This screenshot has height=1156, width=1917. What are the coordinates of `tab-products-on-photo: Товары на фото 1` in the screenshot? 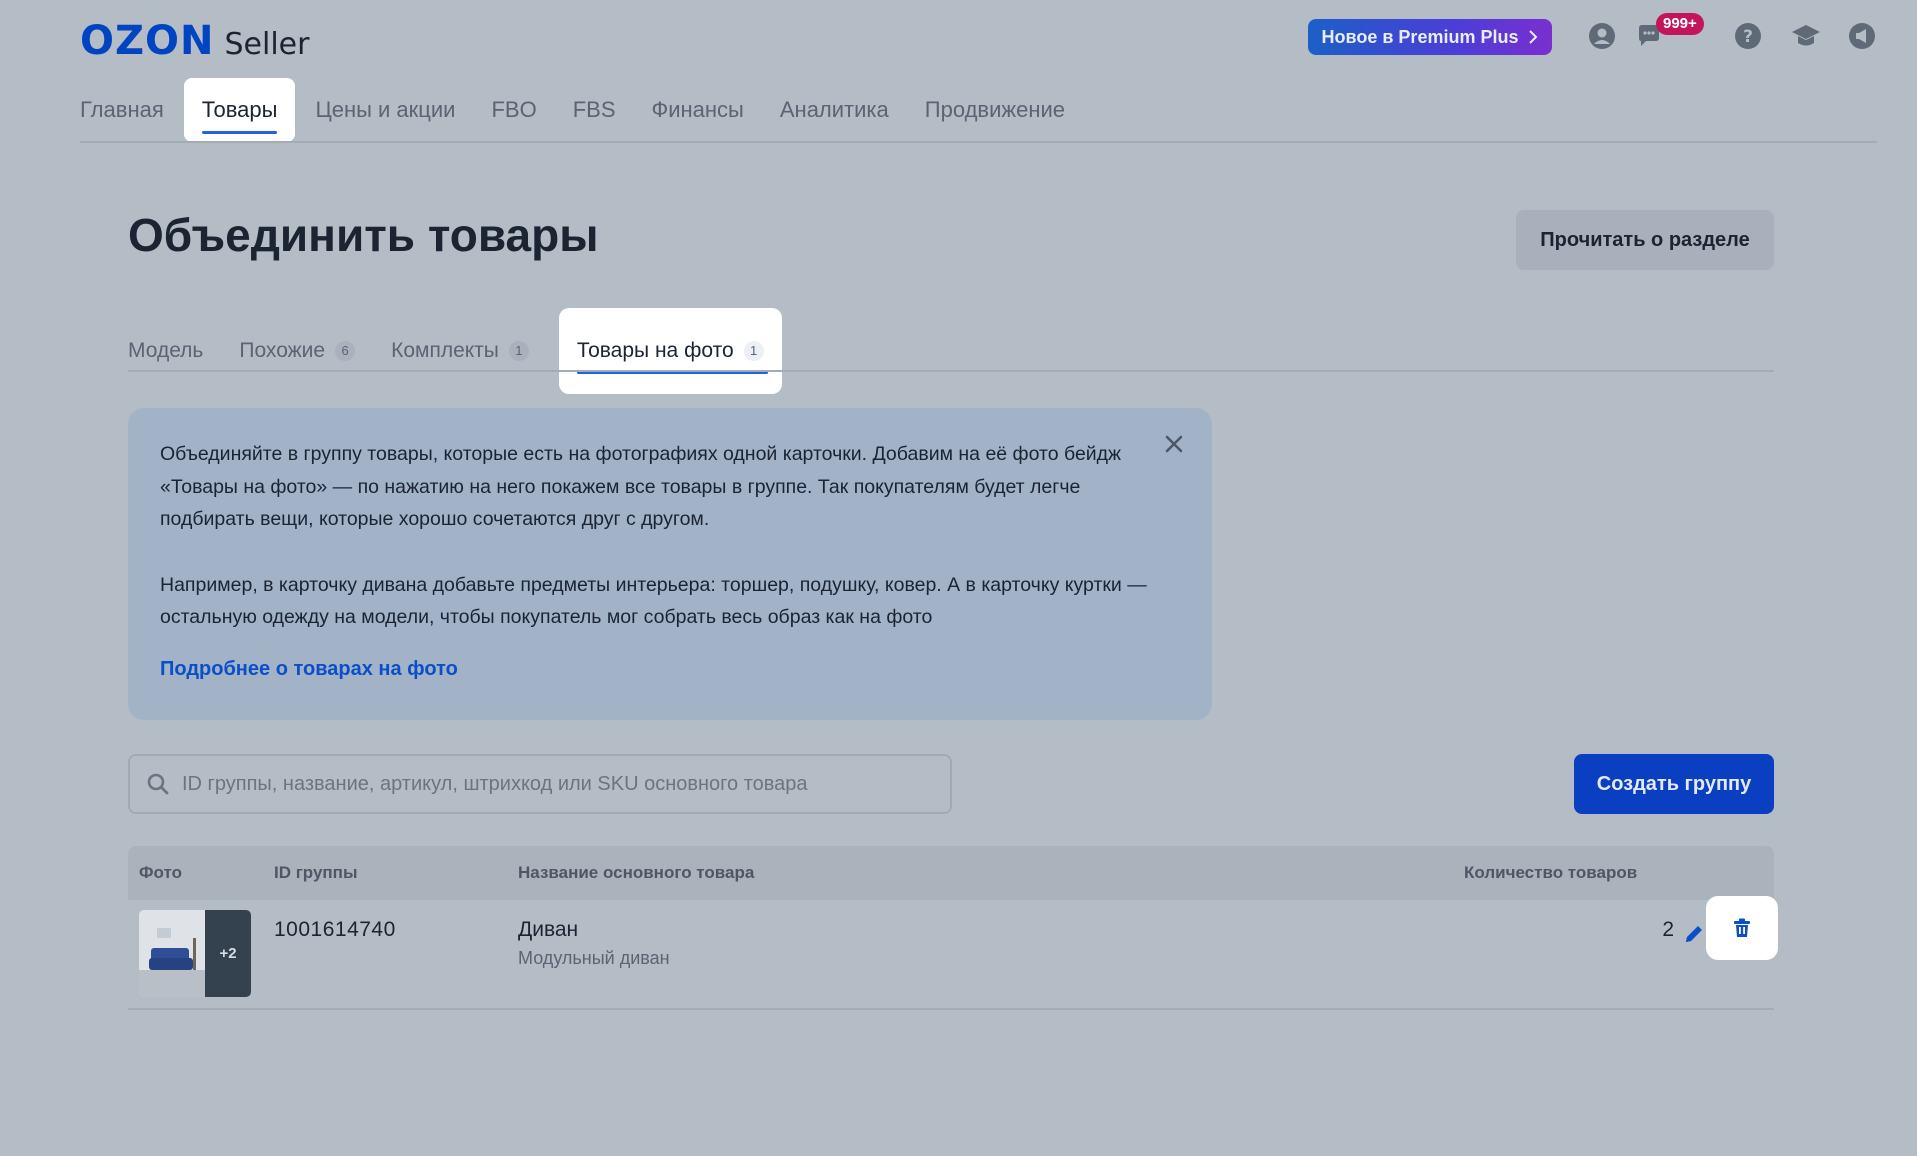 It's located at (670, 351).